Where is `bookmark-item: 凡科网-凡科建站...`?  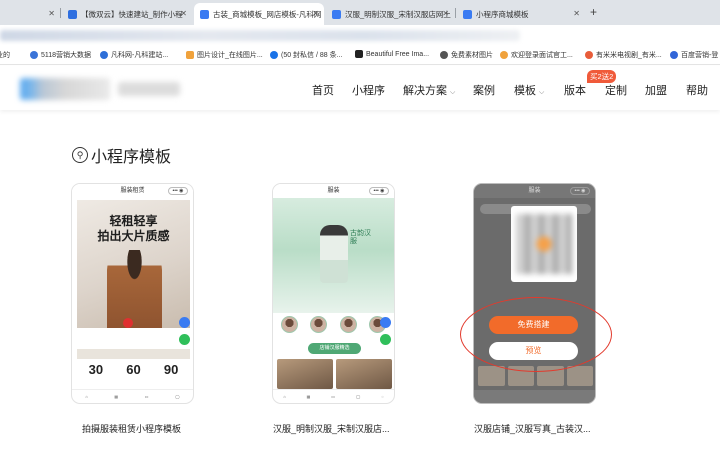 bookmark-item: 凡科网-凡科建站... is located at coordinates (134, 55).